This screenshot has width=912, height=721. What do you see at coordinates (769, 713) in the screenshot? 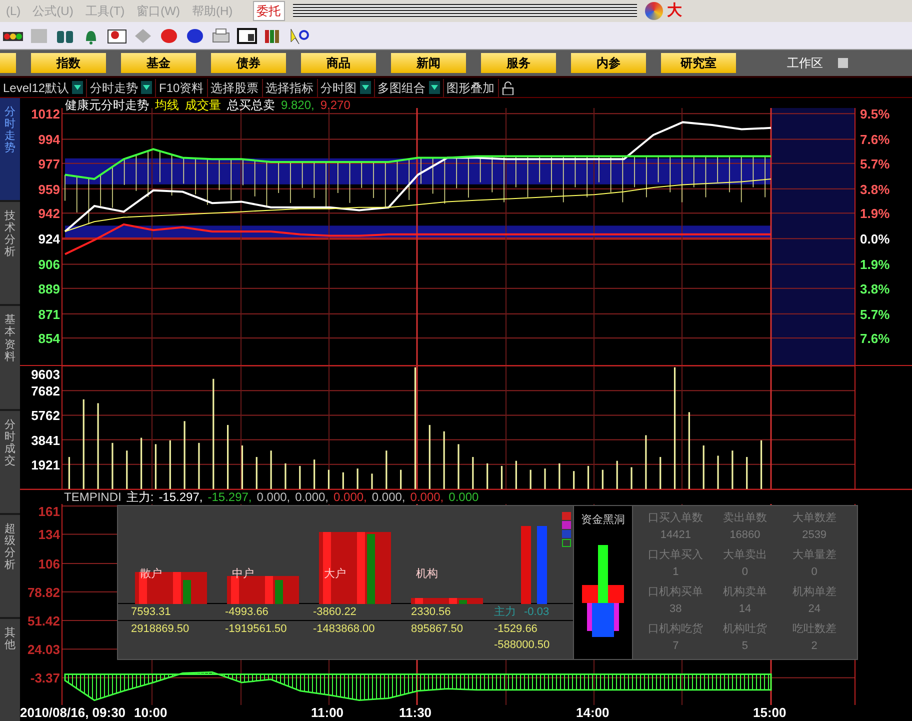
I see `time-axis-label: 15:00` at bounding box center [769, 713].